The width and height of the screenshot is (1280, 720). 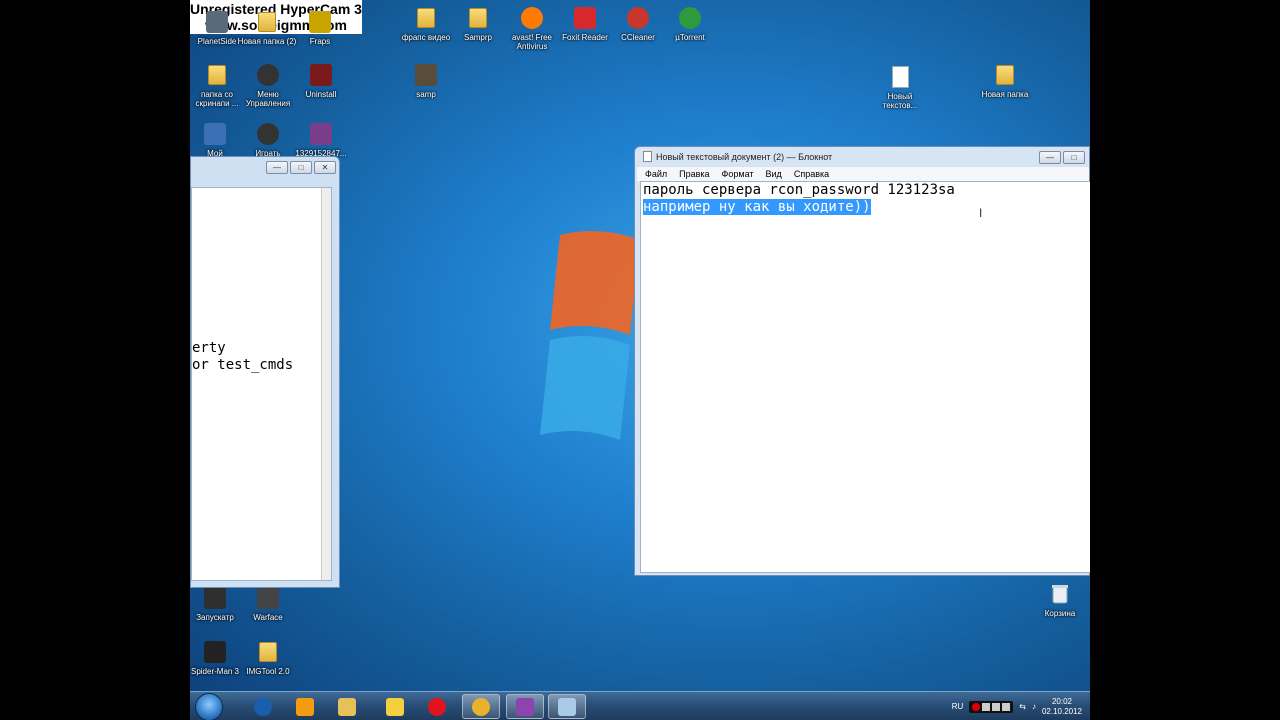 I want to click on desktop-icon-avast: avast! Free Antivirus, so click(x=532, y=28).